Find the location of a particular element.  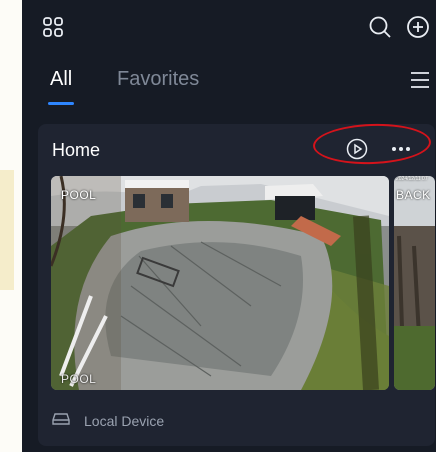

back-camera-image is located at coordinates (414, 283).